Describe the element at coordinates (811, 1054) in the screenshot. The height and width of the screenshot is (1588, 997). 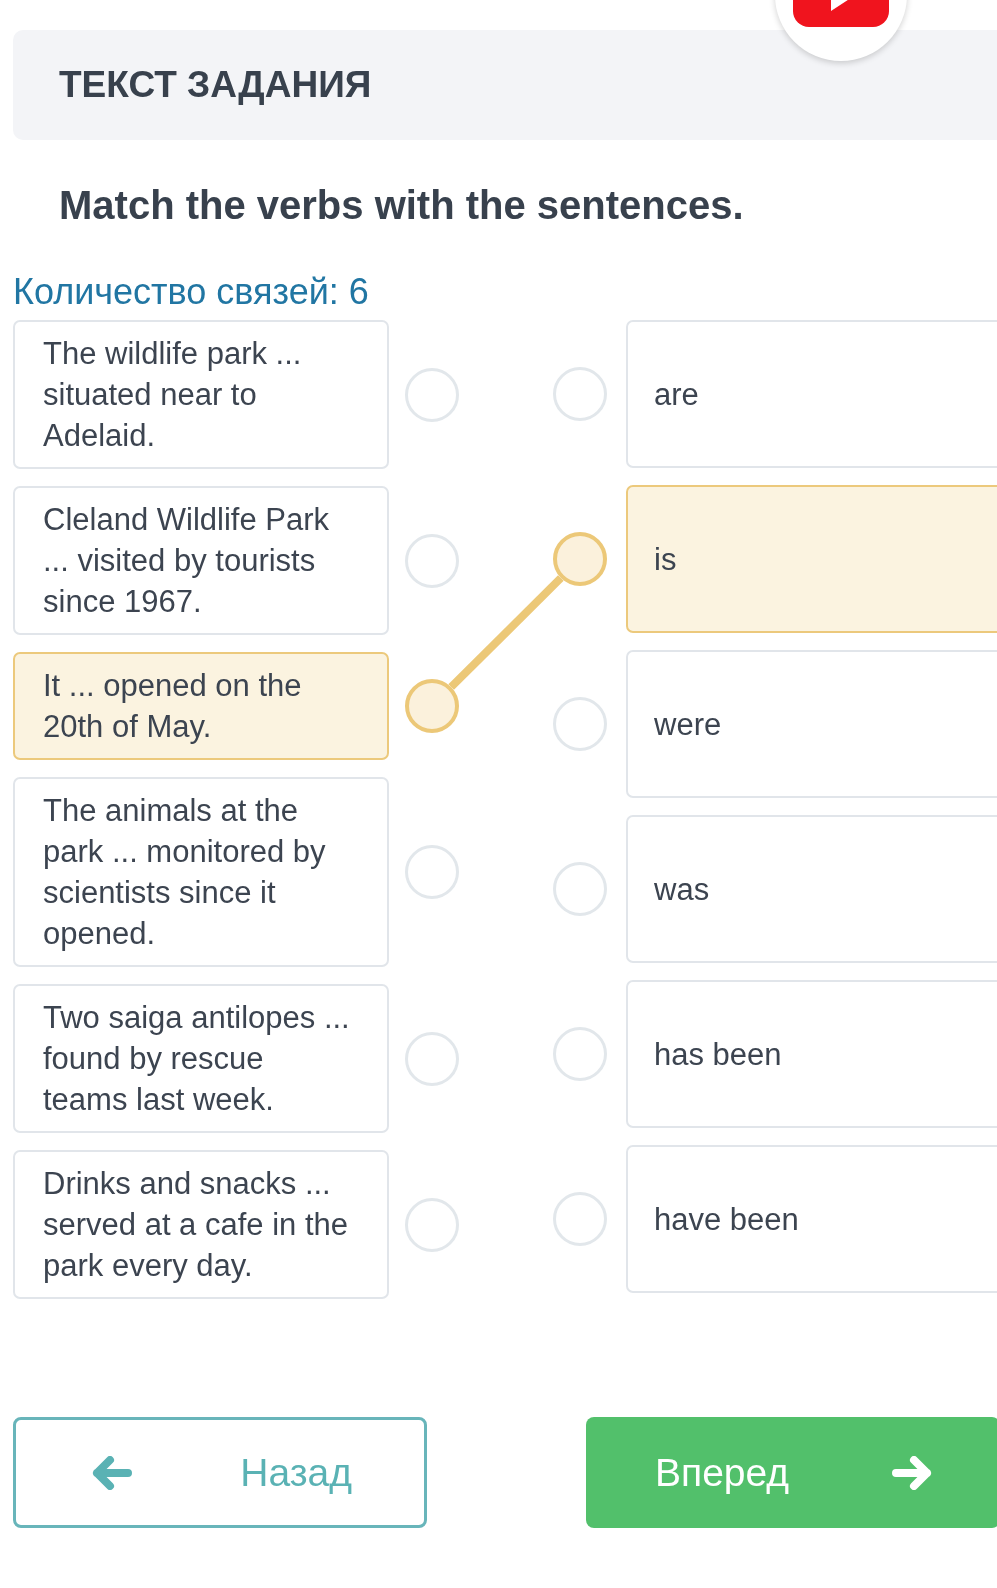
I see `verb-card: has been` at that location.